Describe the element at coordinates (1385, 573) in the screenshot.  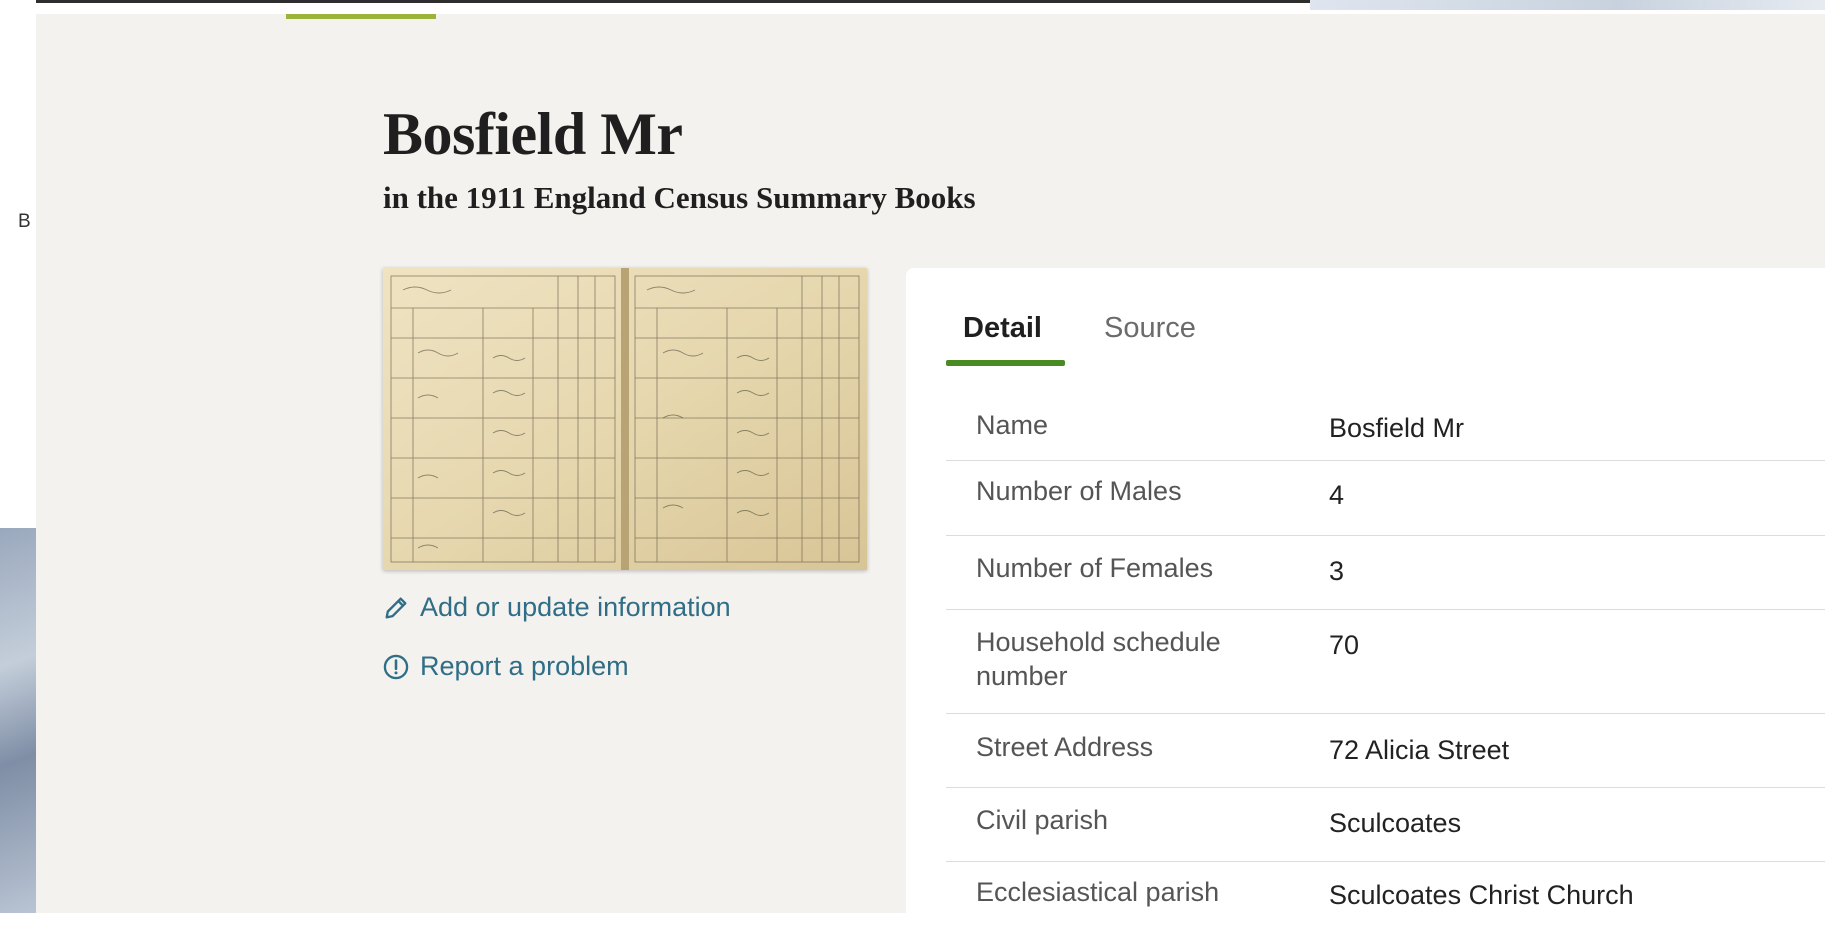
I see `detail-row-females: Number of Females 3` at that location.